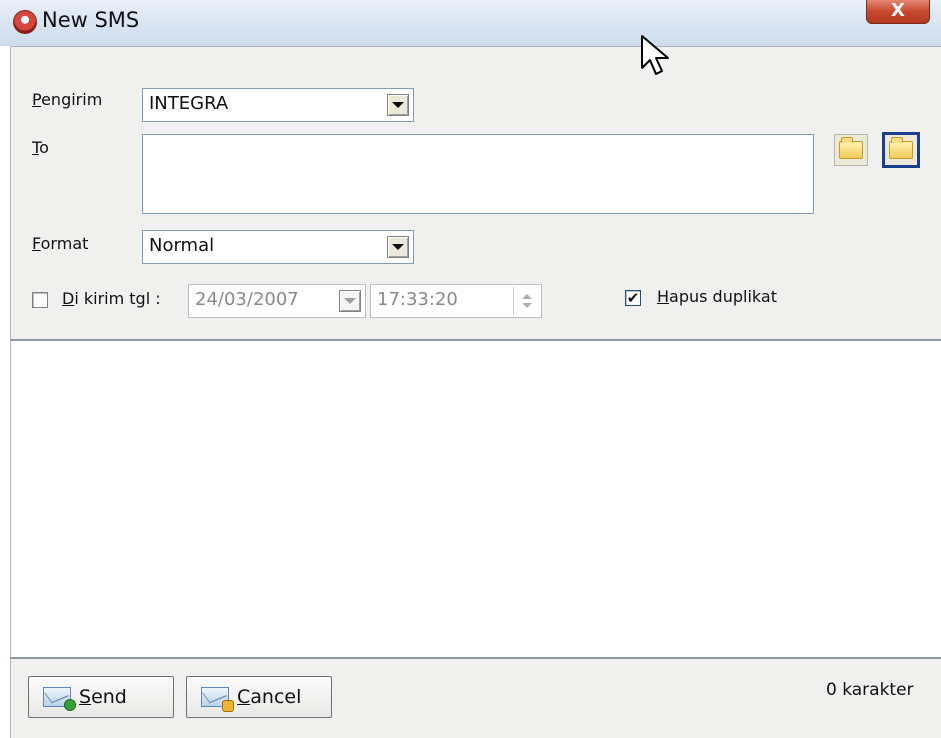  I want to click on spin-up-icon, so click(526, 296).